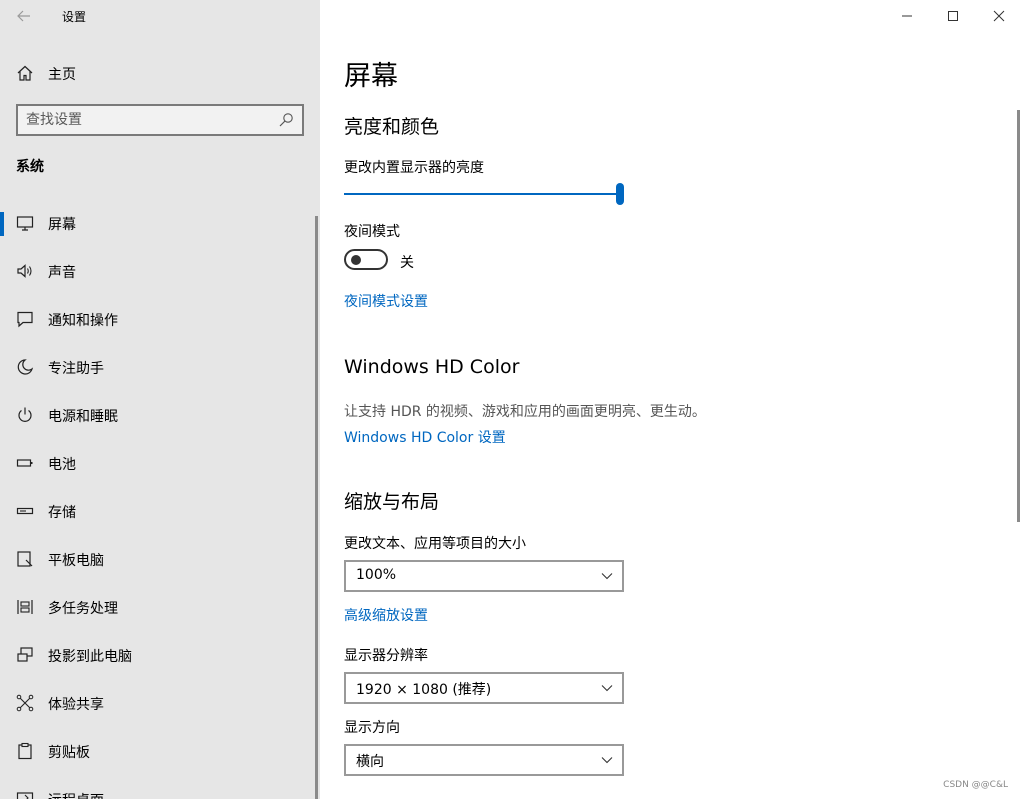 This screenshot has width=1022, height=799. What do you see at coordinates (25, 795) in the screenshot?
I see `remote-desktop-icon` at bounding box center [25, 795].